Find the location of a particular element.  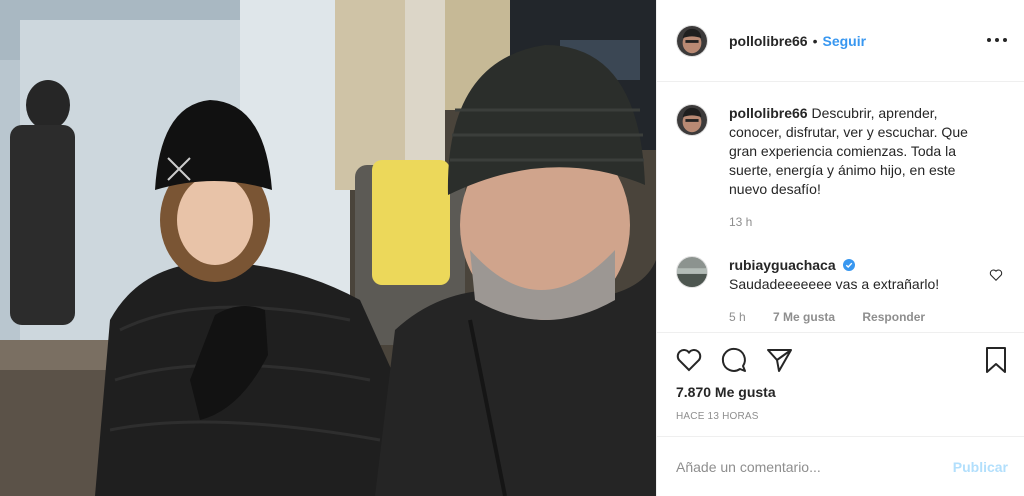

caption-username: pollolibre66 is located at coordinates (768, 113).